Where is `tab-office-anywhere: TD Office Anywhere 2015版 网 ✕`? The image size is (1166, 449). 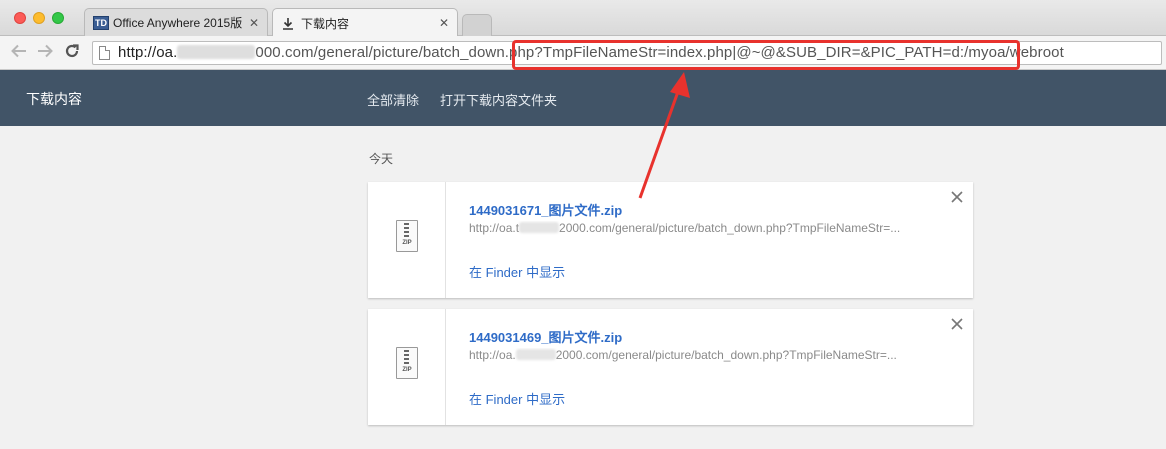 tab-office-anywhere: TD Office Anywhere 2015版 网 ✕ is located at coordinates (176, 22).